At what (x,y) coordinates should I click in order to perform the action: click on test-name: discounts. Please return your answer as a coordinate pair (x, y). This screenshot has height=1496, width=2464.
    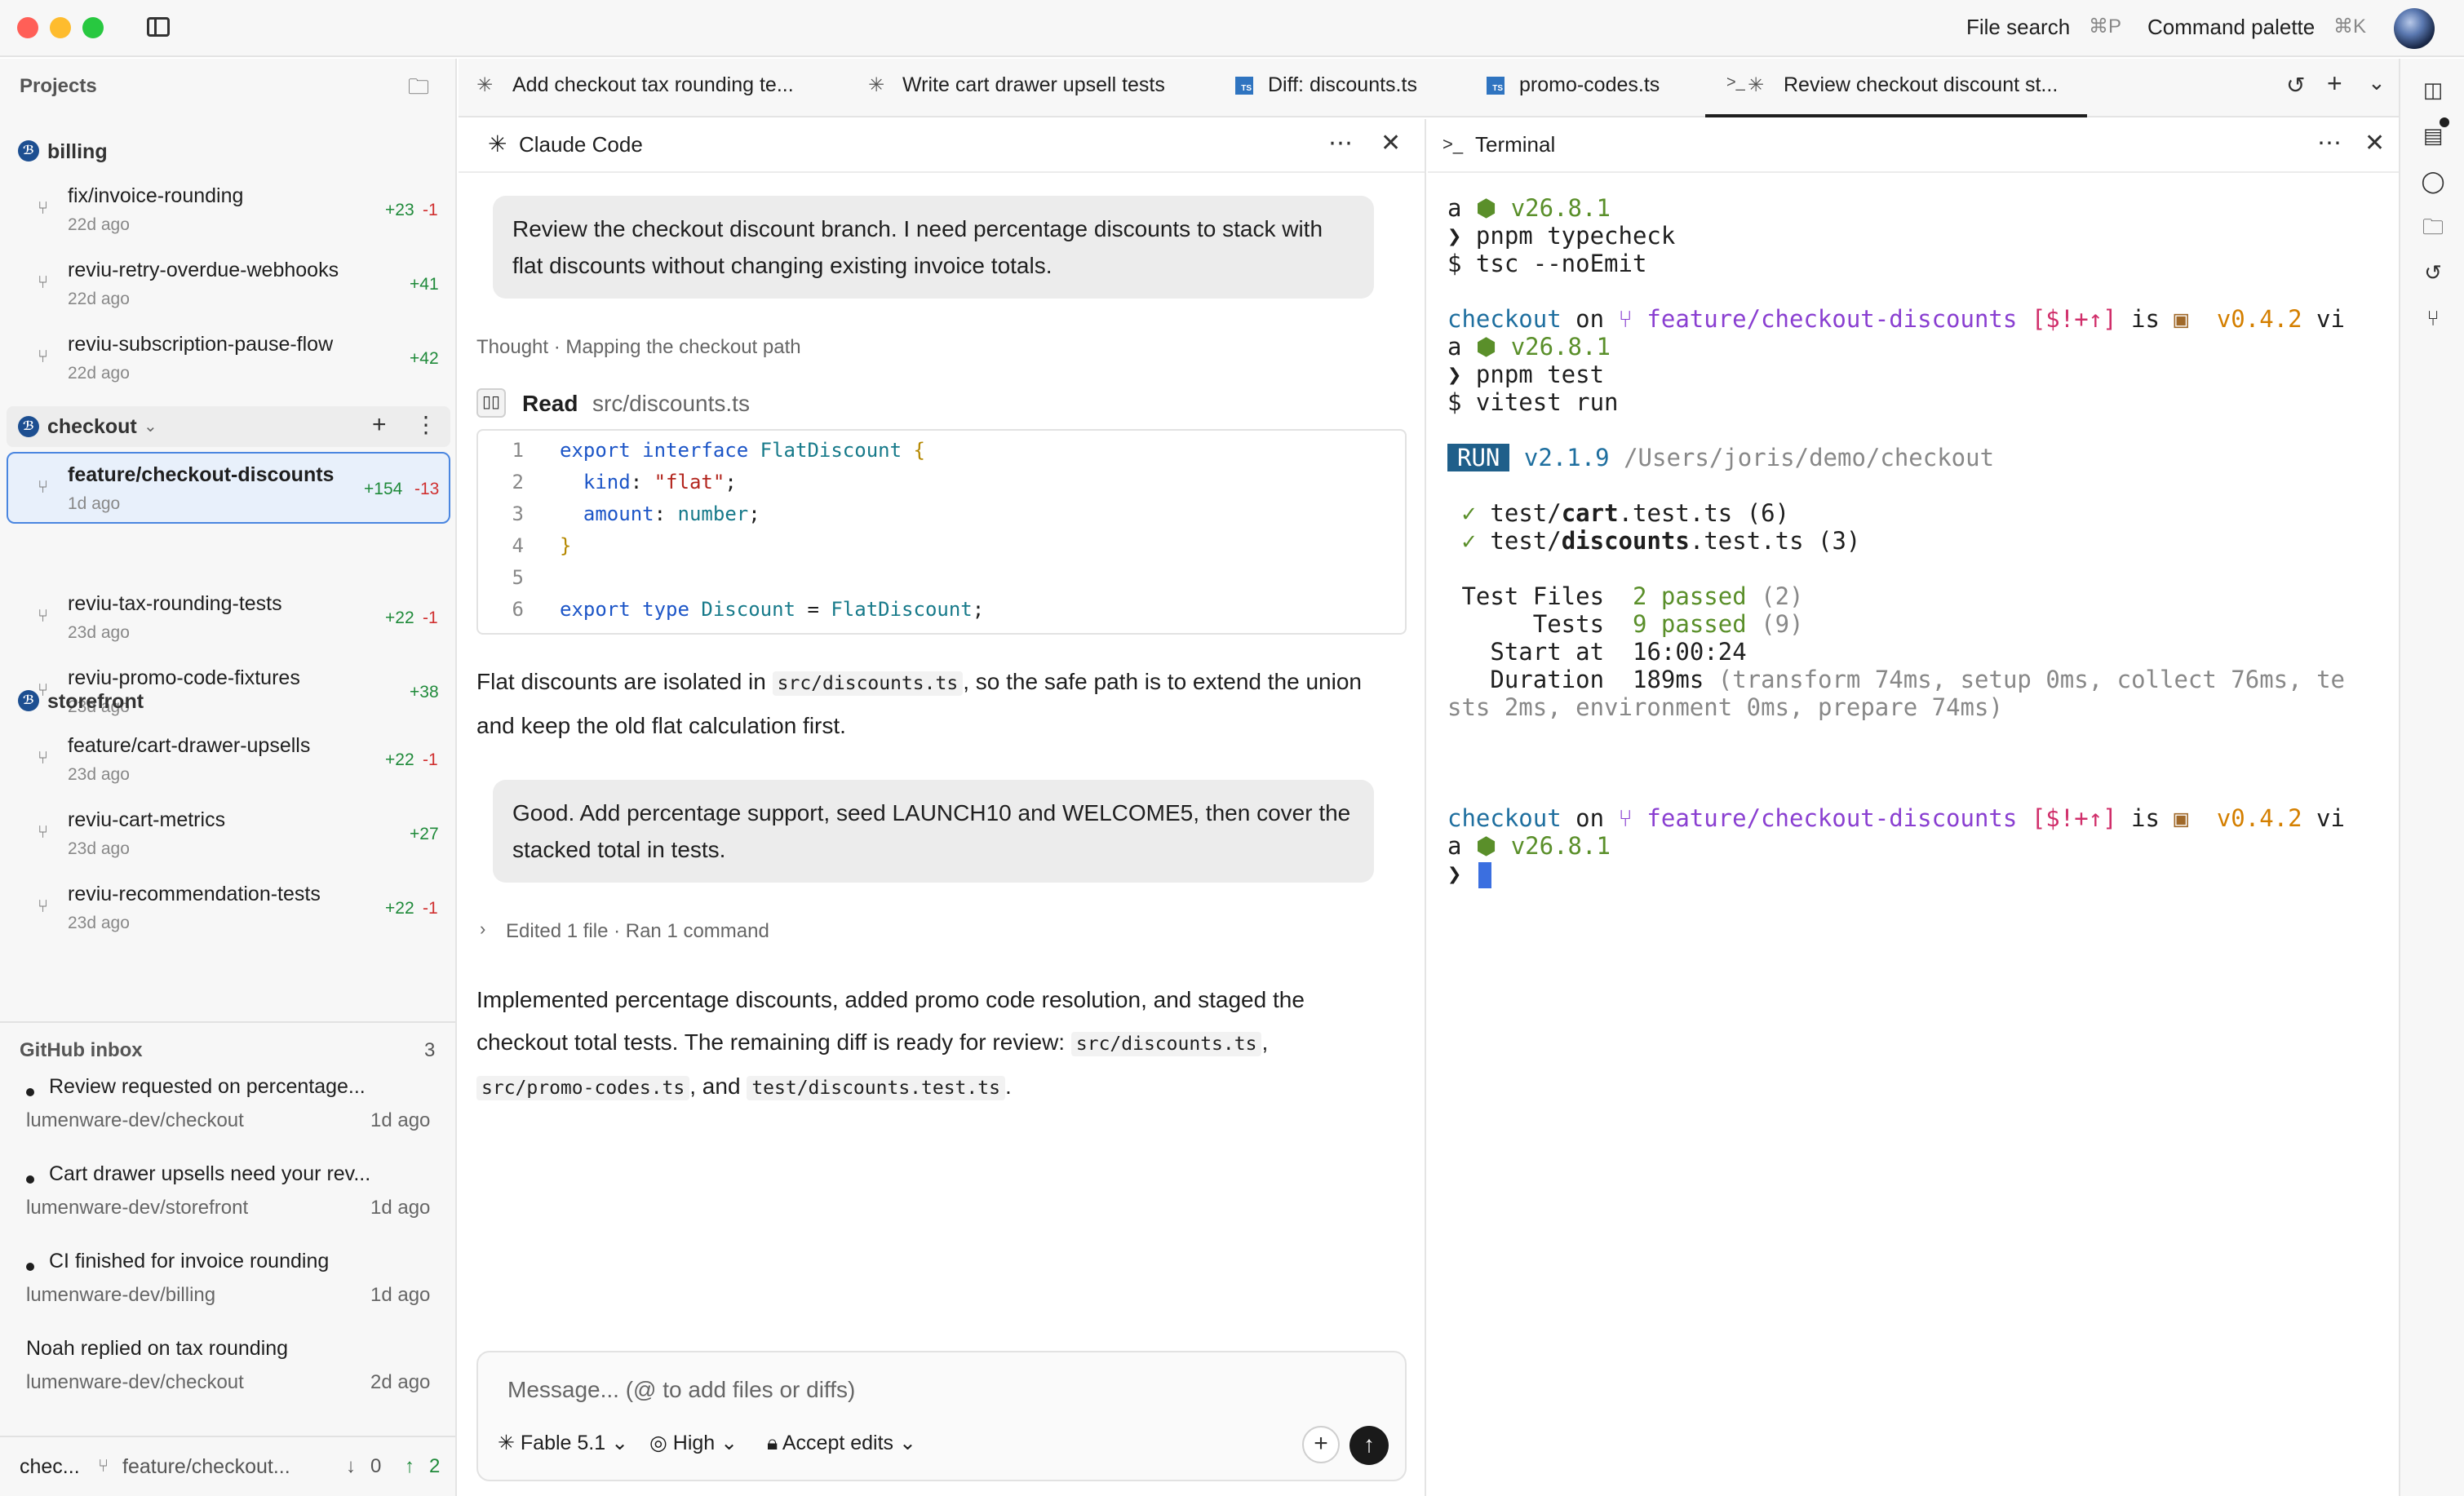
    Looking at the image, I should click on (1625, 541).